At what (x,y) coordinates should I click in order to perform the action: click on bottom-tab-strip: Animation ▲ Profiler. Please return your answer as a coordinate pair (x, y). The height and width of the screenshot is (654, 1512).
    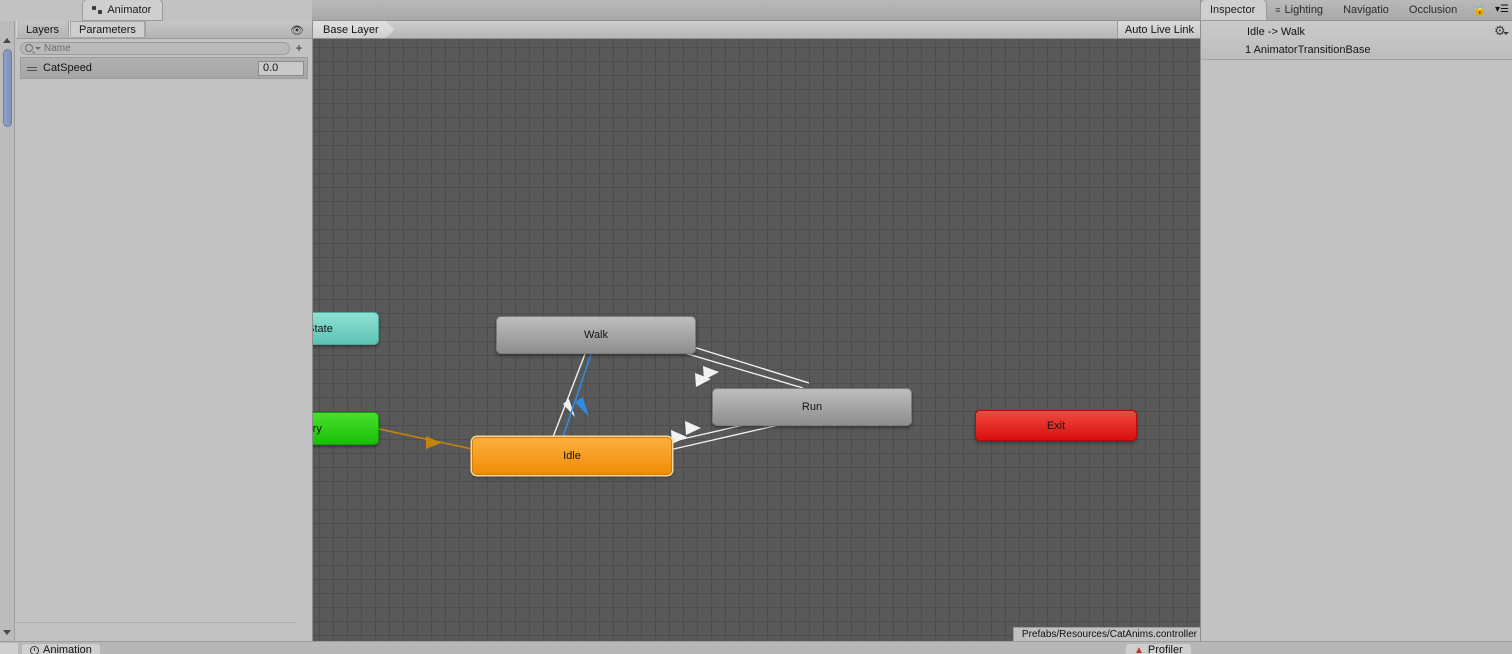
    Looking at the image, I should click on (756, 647).